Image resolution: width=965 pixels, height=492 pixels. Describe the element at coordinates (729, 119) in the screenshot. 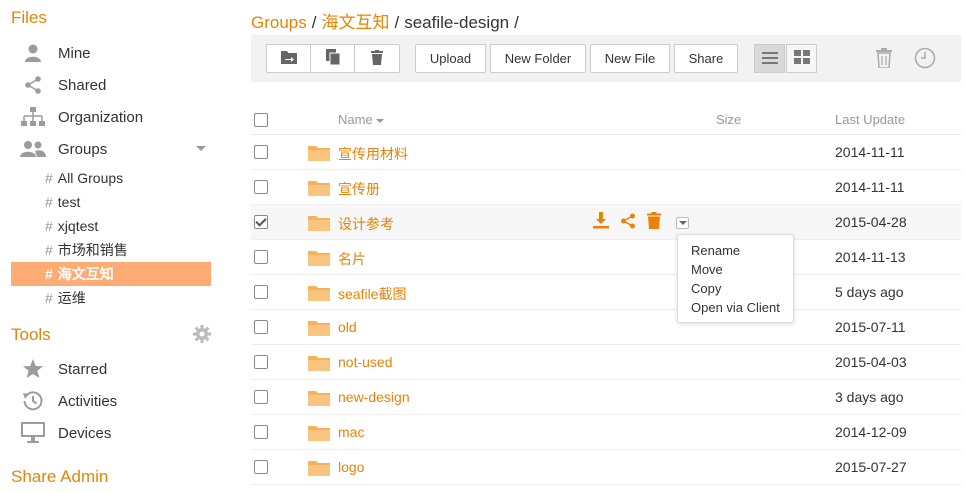

I see `size-column-header: Size` at that location.